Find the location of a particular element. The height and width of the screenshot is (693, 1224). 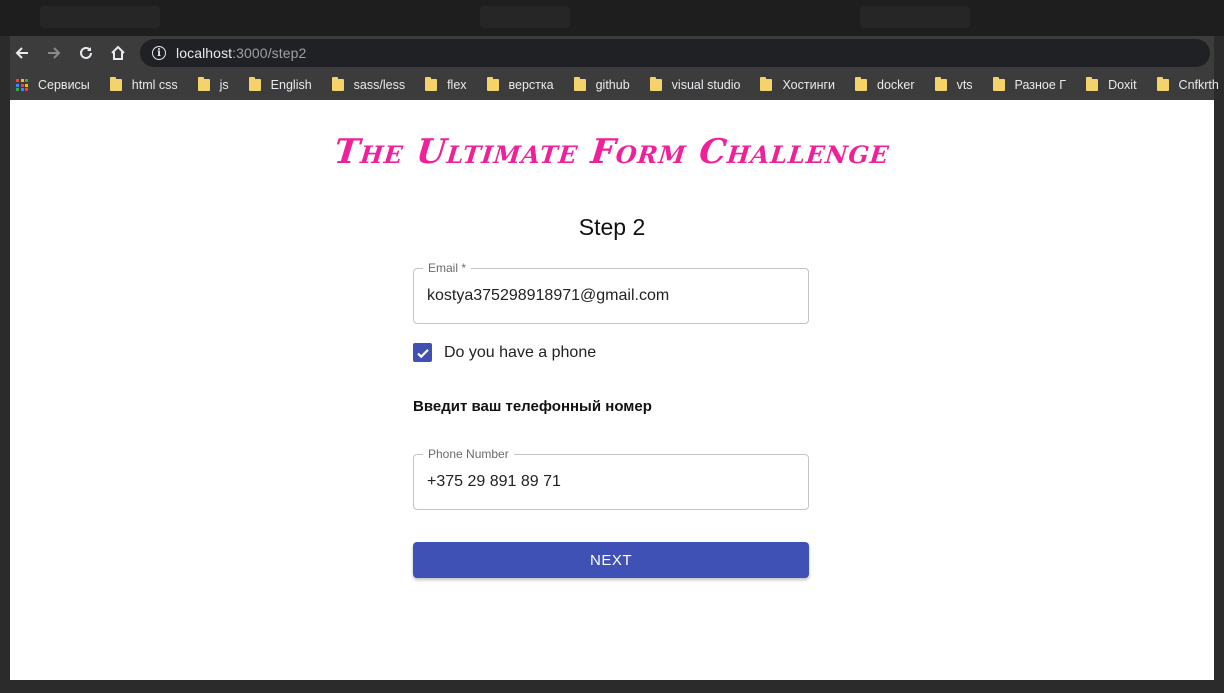

step-title: Step 2 is located at coordinates (612, 227).